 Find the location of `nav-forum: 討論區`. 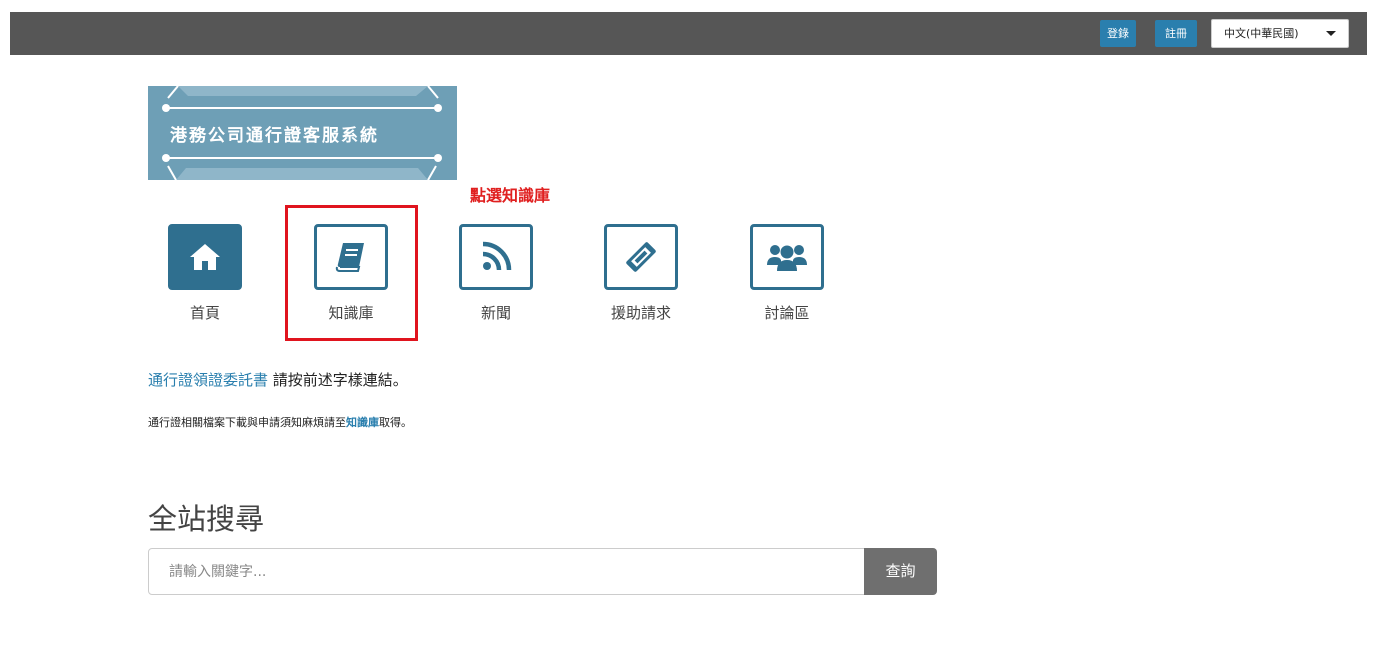

nav-forum: 討論區 is located at coordinates (787, 273).